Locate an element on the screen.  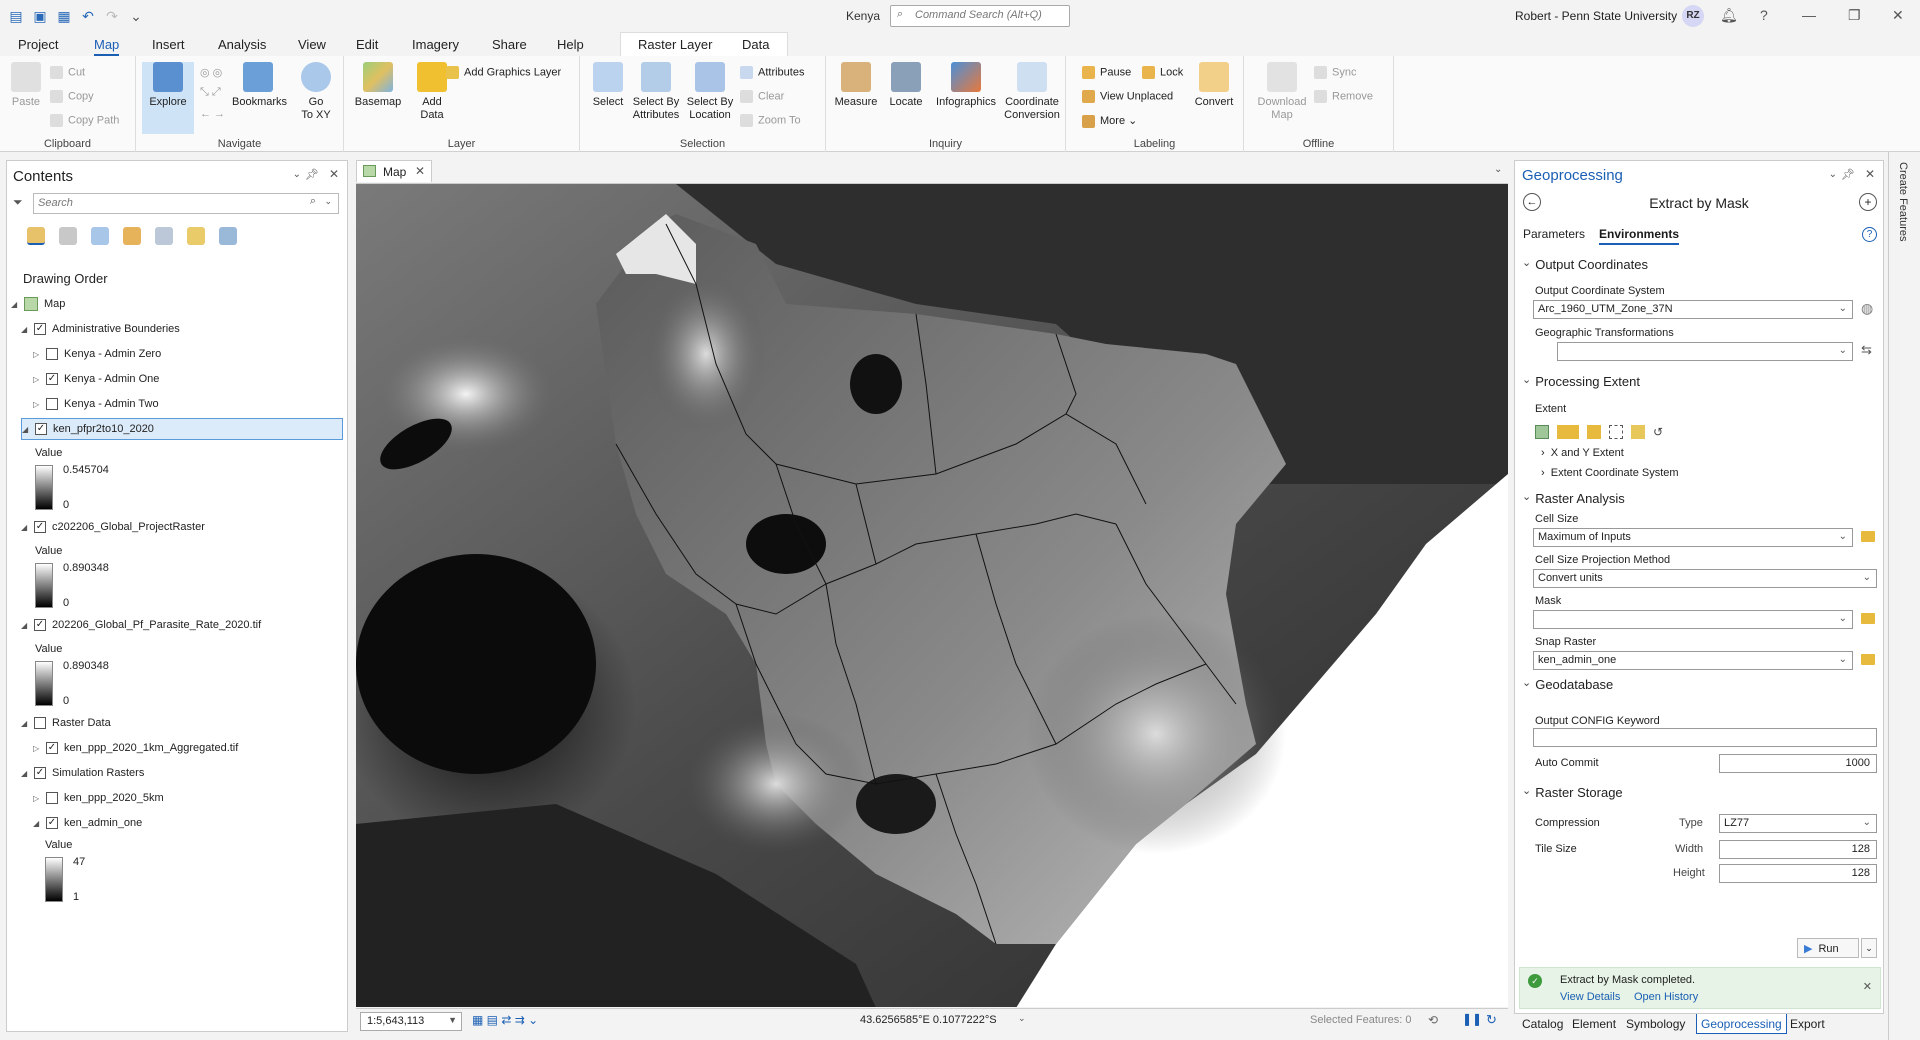
download-map-button: Download Map is located at coordinates (1282, 92).